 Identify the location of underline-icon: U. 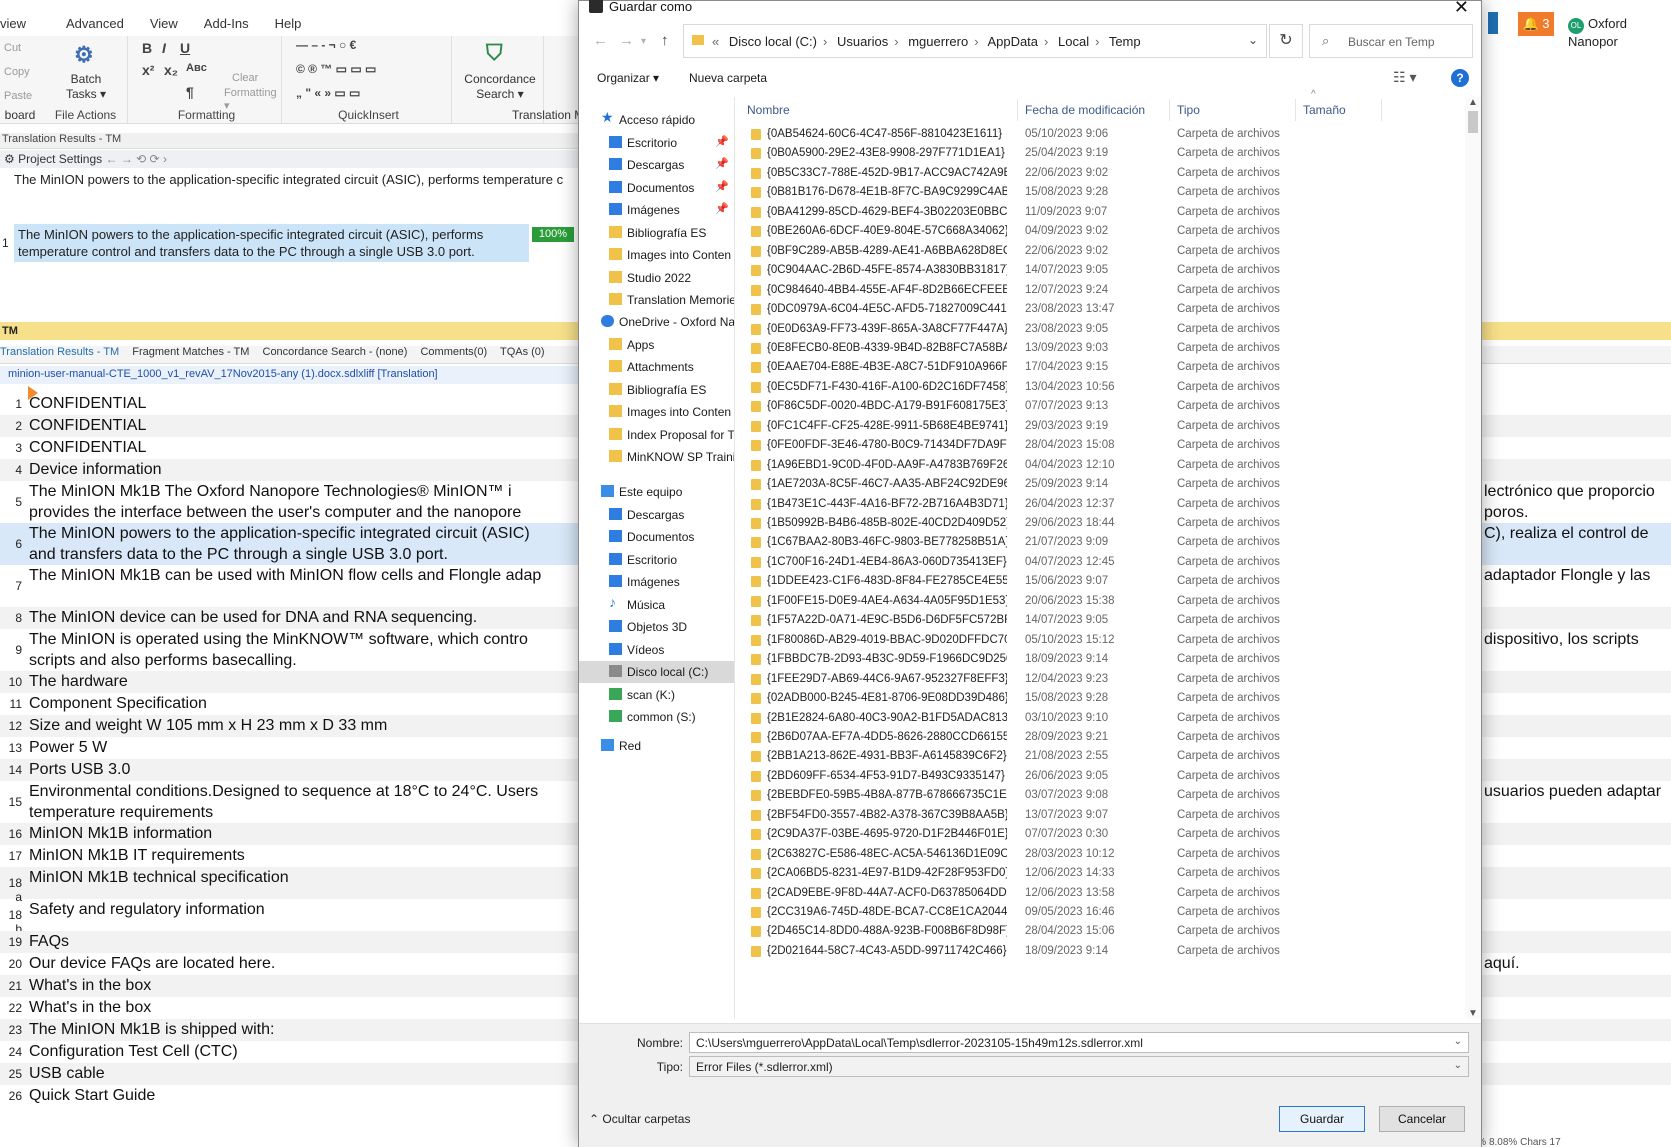
(185, 48).